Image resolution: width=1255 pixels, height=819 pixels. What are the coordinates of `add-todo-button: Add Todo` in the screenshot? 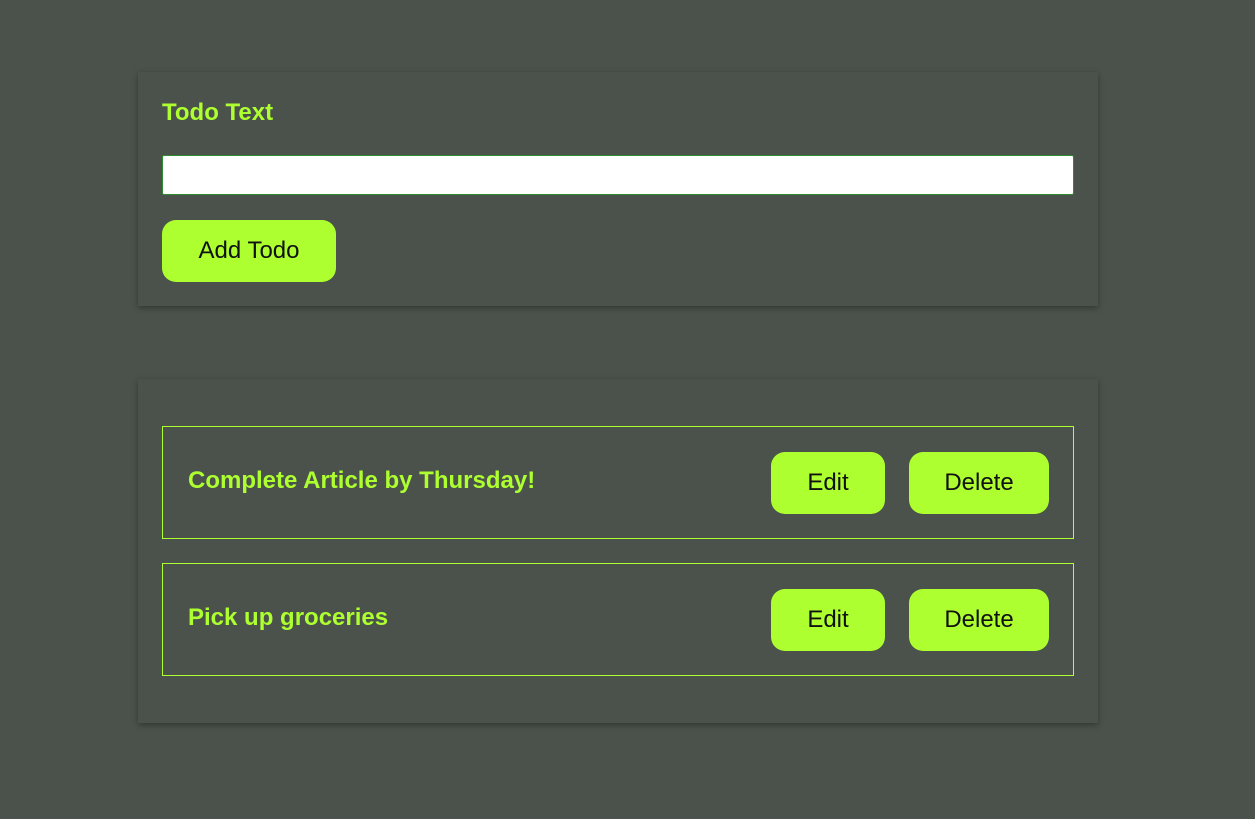 It's located at (249, 251).